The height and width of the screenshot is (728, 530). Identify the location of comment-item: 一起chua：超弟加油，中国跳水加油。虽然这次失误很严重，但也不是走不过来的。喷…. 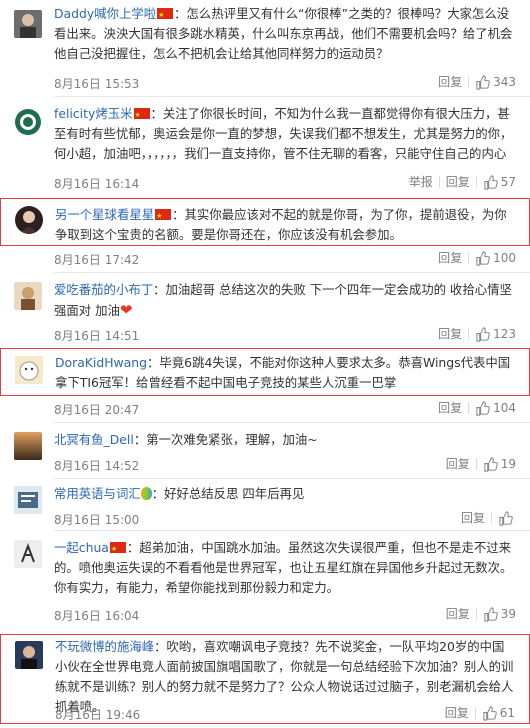
(265, 584).